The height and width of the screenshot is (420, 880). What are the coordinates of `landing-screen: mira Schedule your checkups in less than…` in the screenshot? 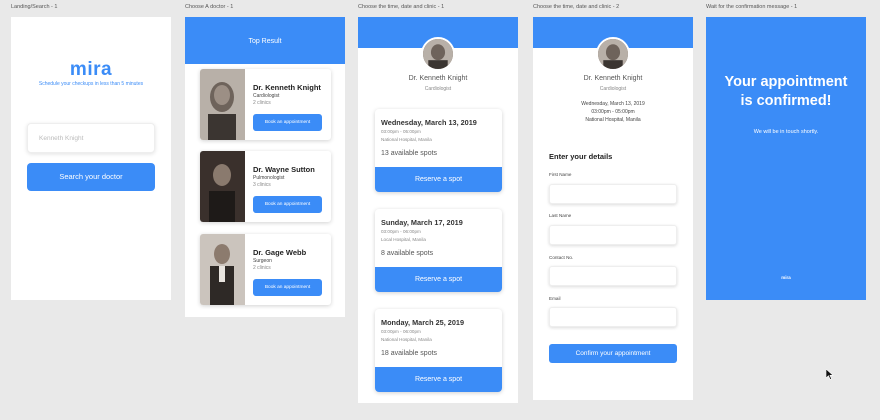 It's located at (91, 158).